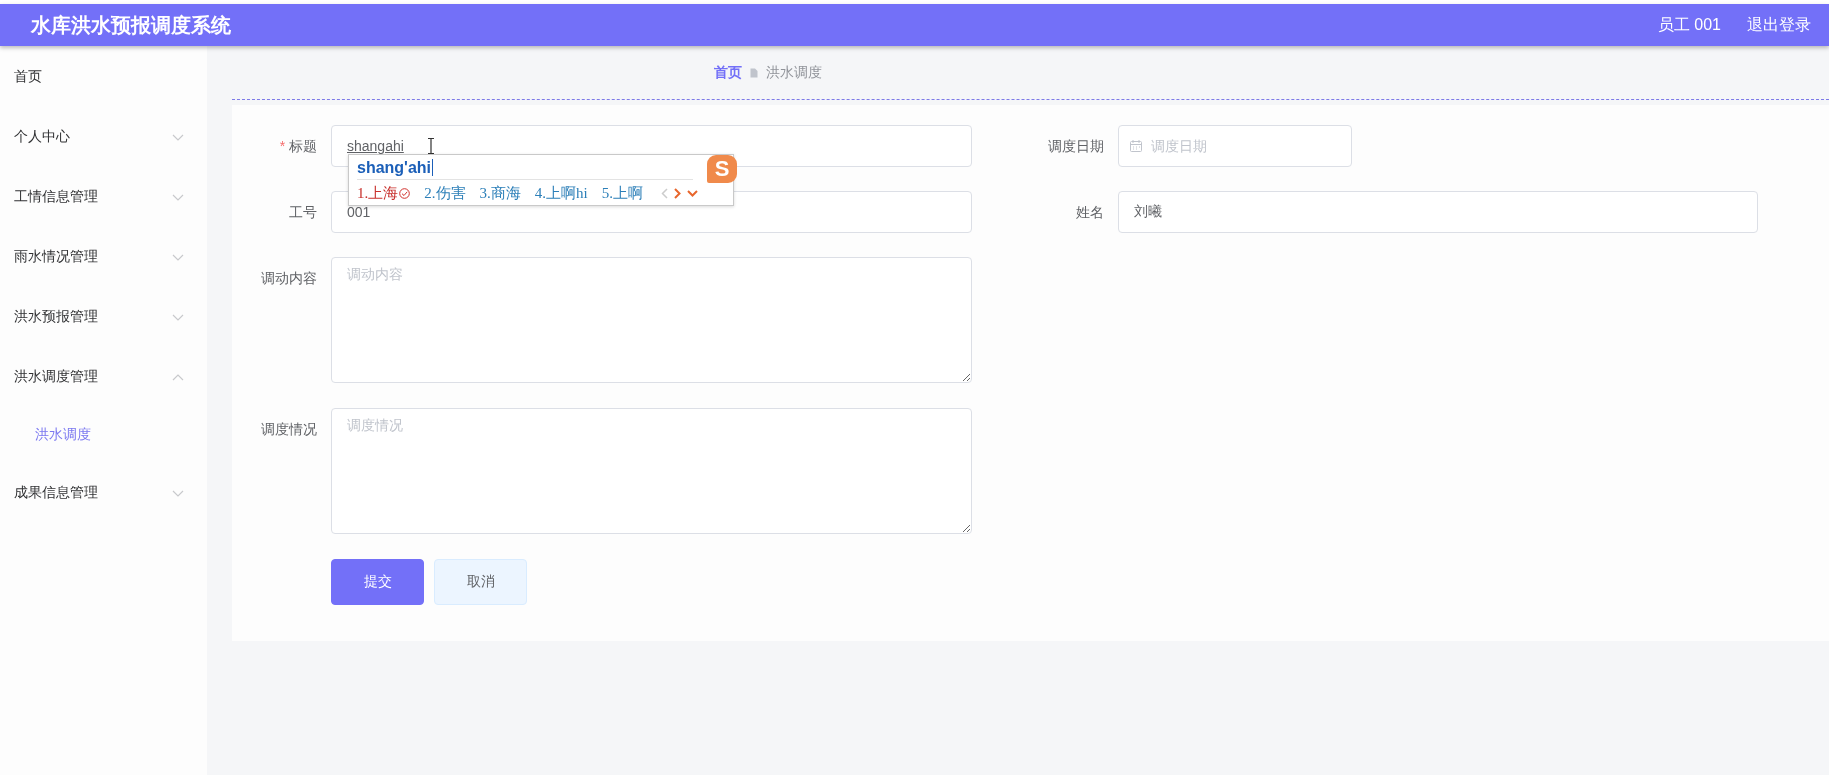 This screenshot has height=775, width=1829. I want to click on input-field: 刘曦, so click(1438, 212).